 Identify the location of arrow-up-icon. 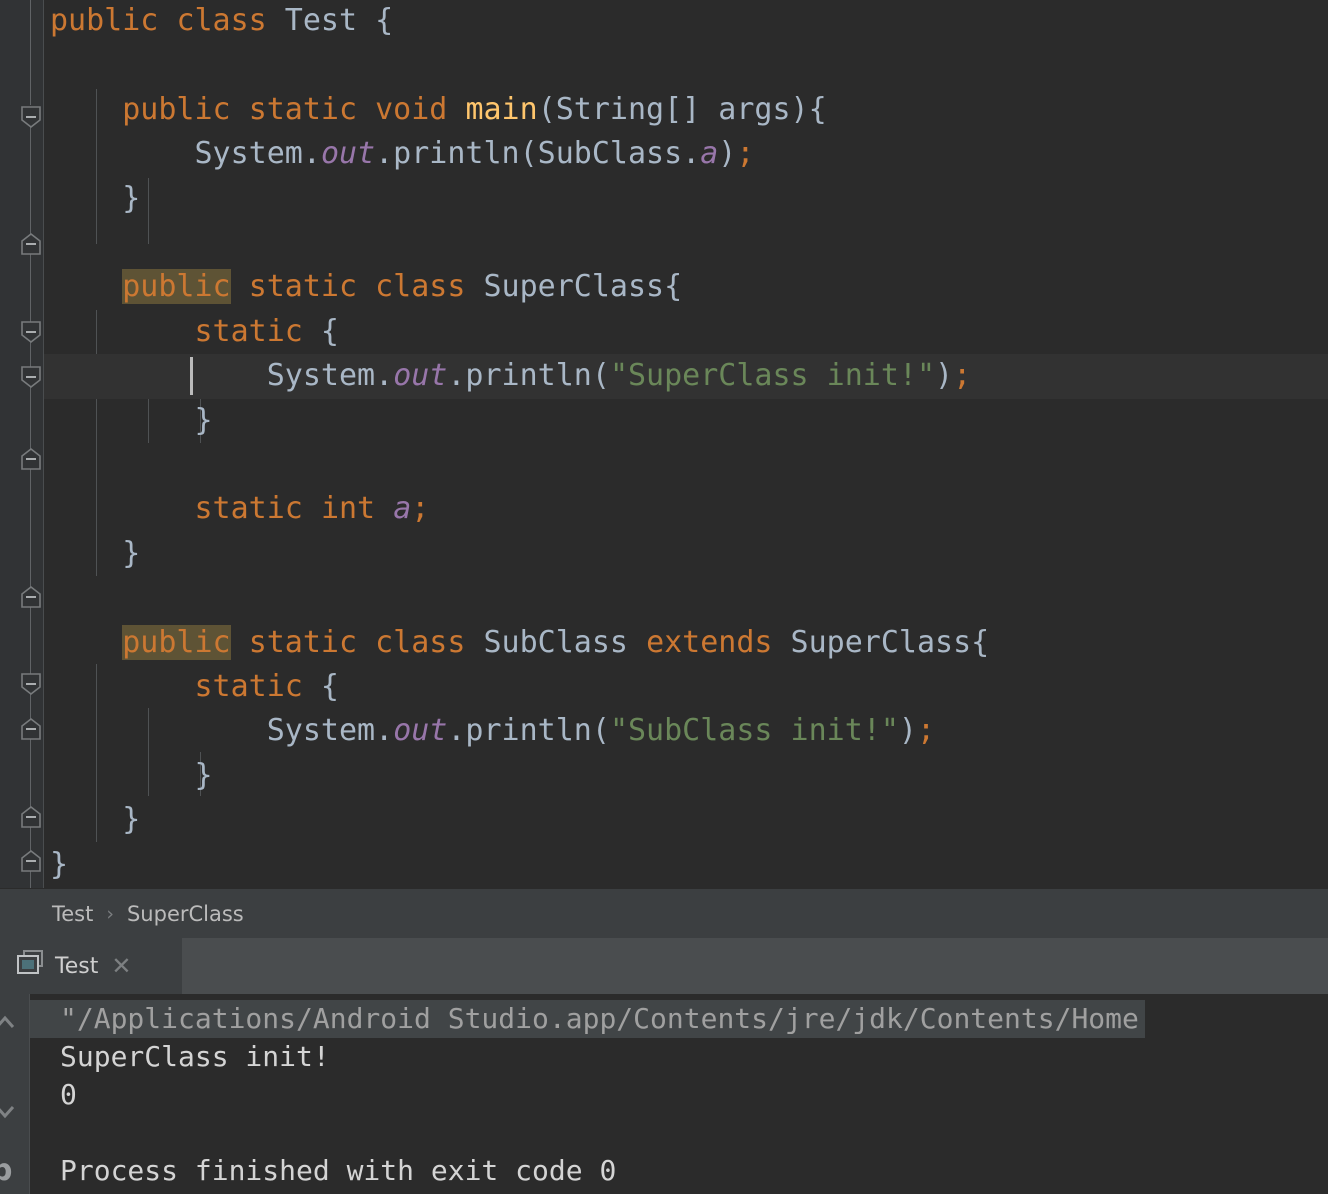
(10, 1023).